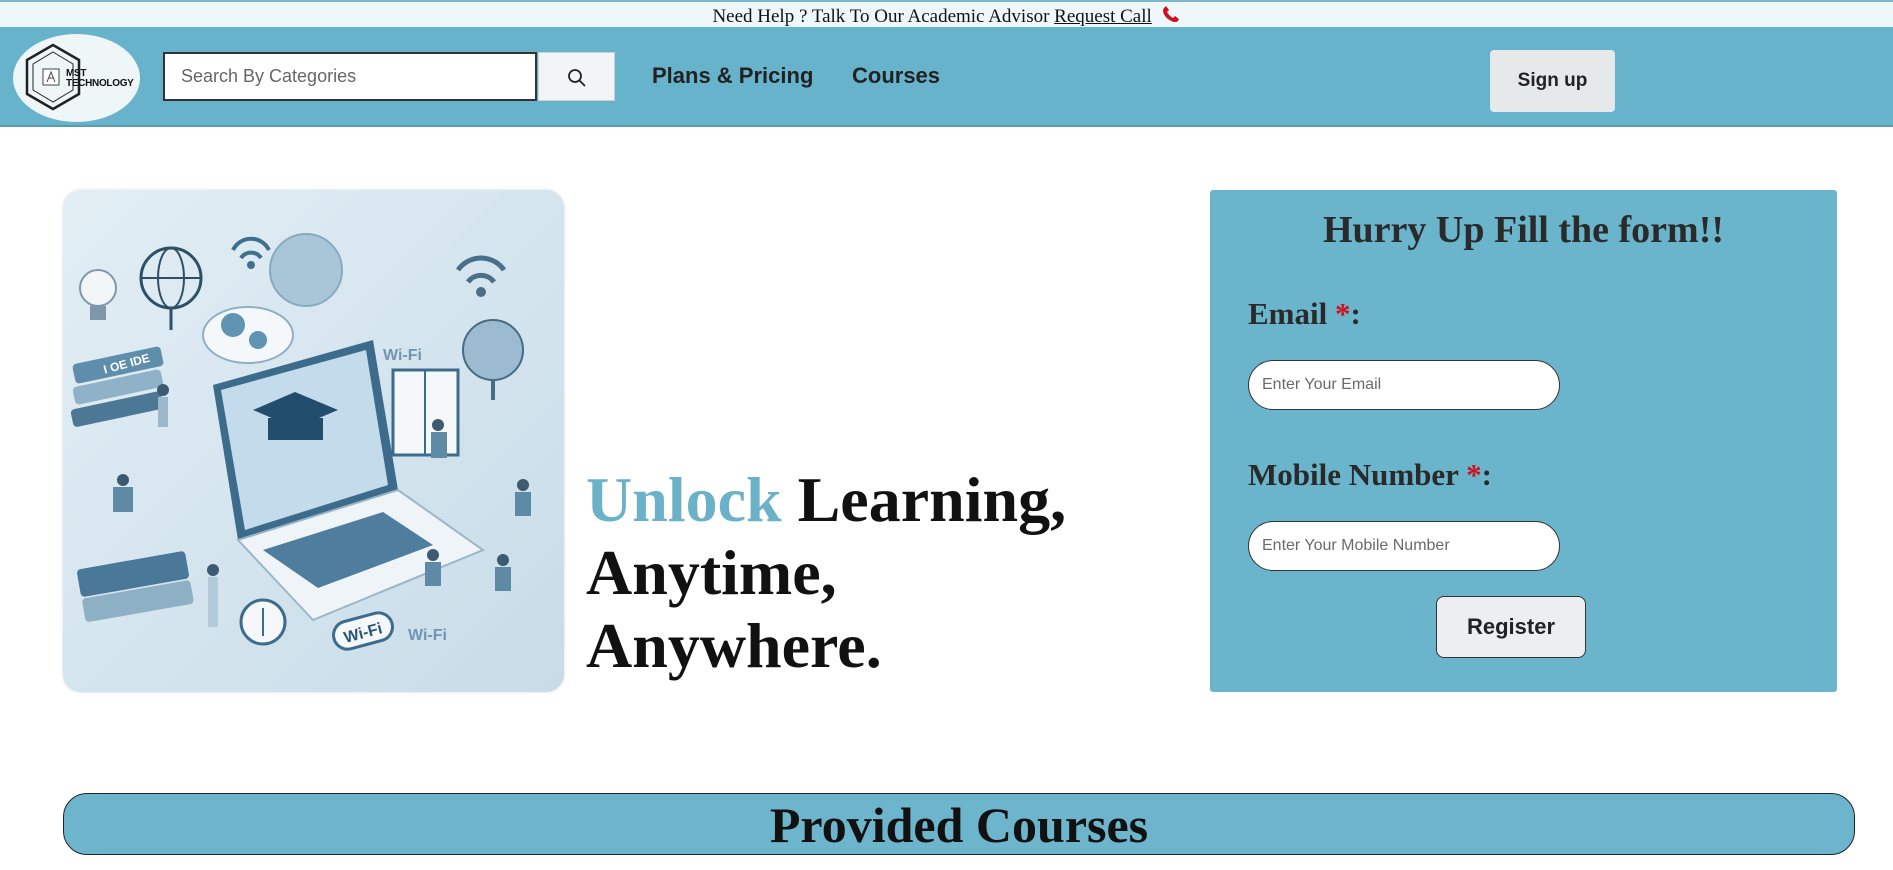 The width and height of the screenshot is (1893, 870). I want to click on search-input, so click(350, 76).